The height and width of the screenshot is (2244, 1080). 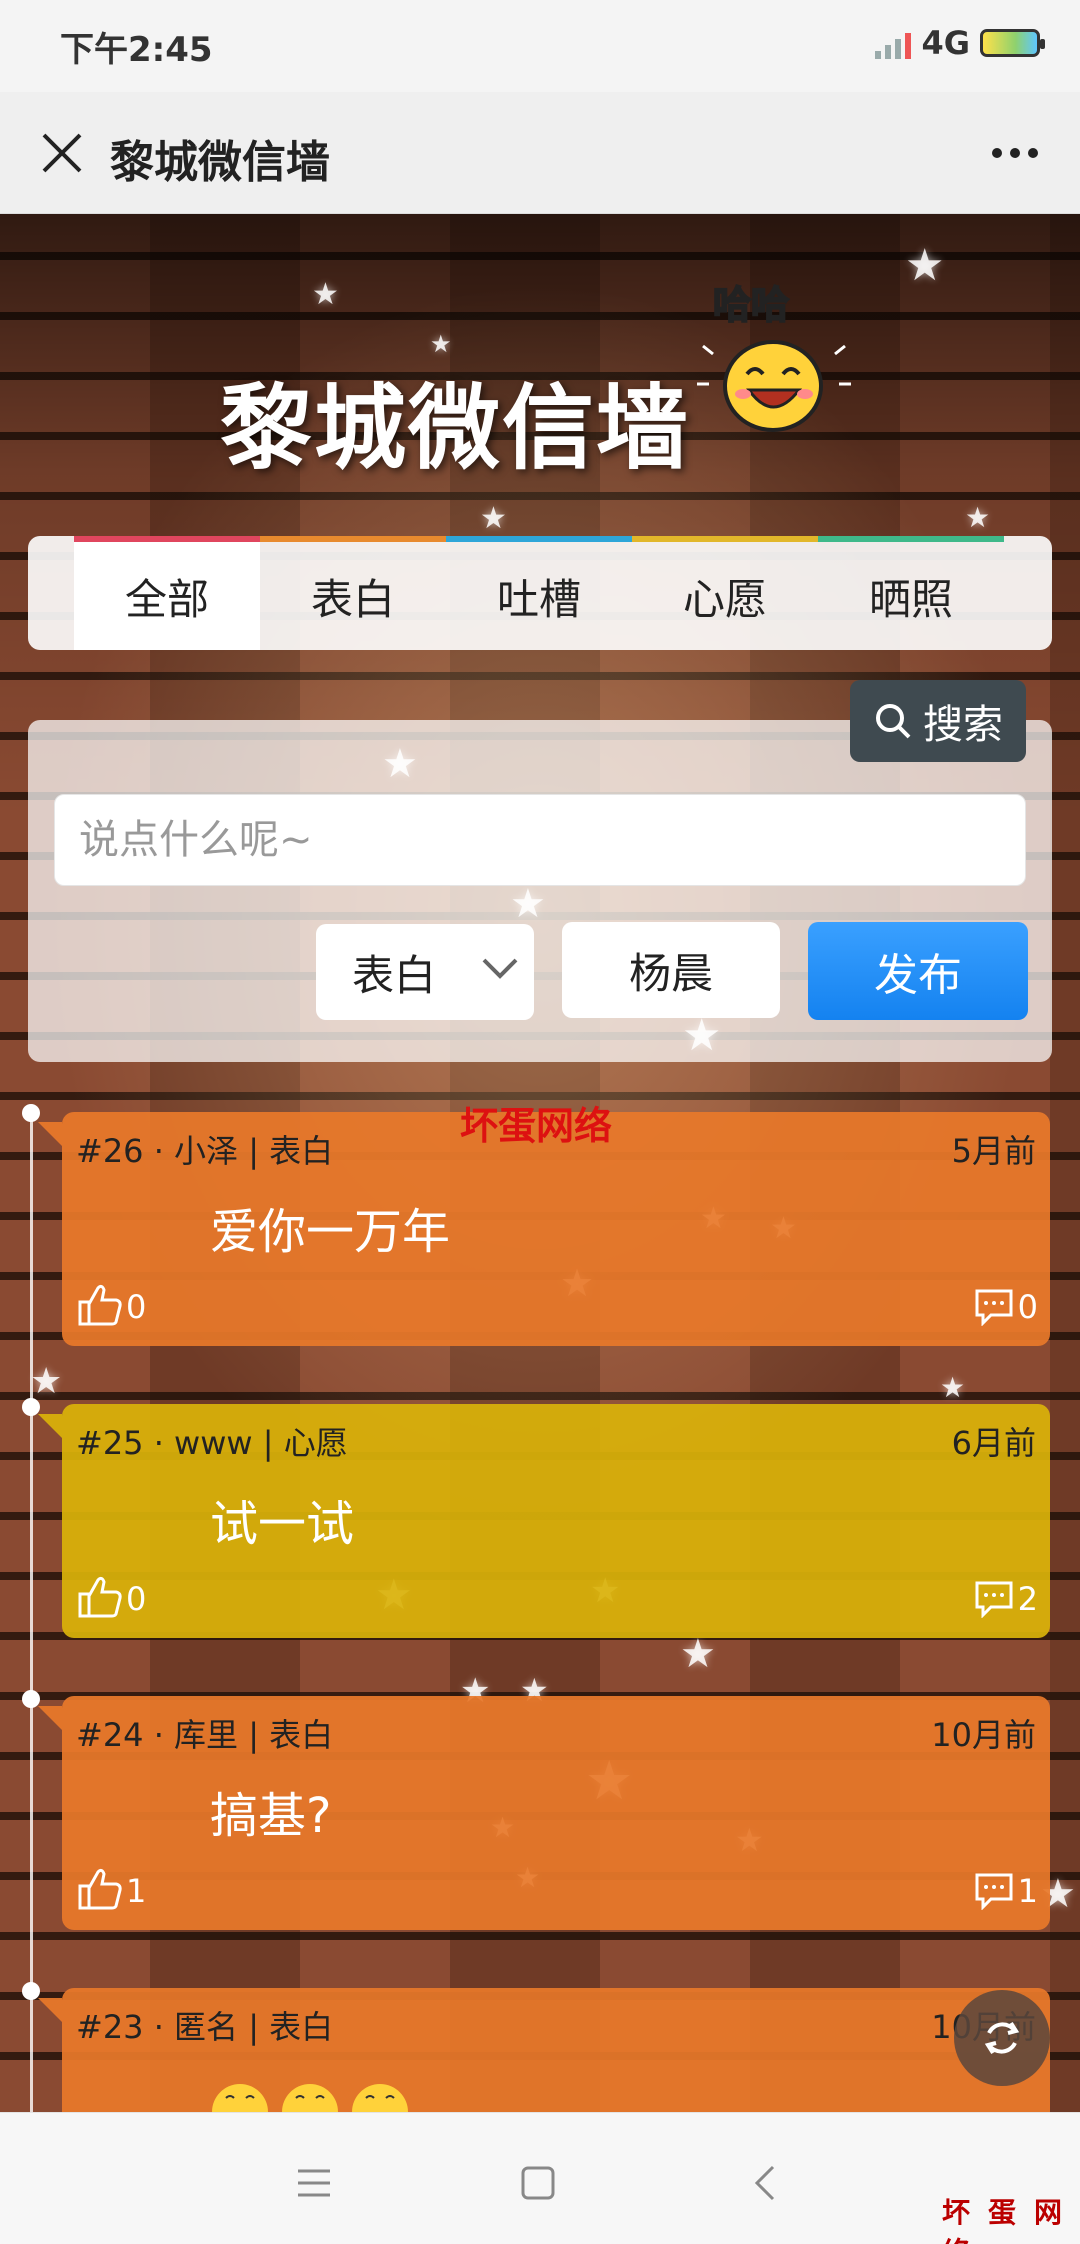 What do you see at coordinates (205, 2027) in the screenshot?
I see `post-meta: #23 · 匿名 | 表白` at bounding box center [205, 2027].